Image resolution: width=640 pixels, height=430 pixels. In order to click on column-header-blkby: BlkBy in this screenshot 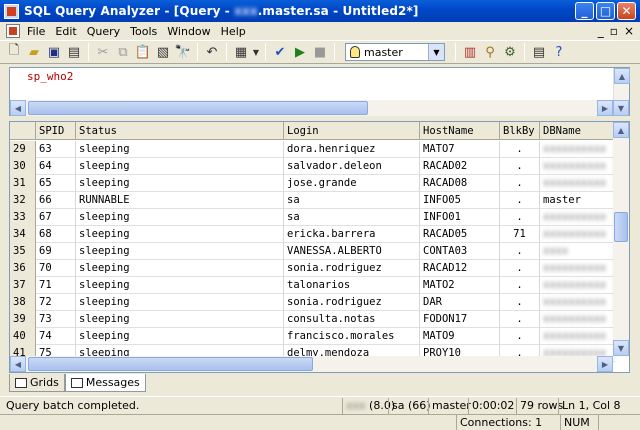, I will do `click(520, 131)`.